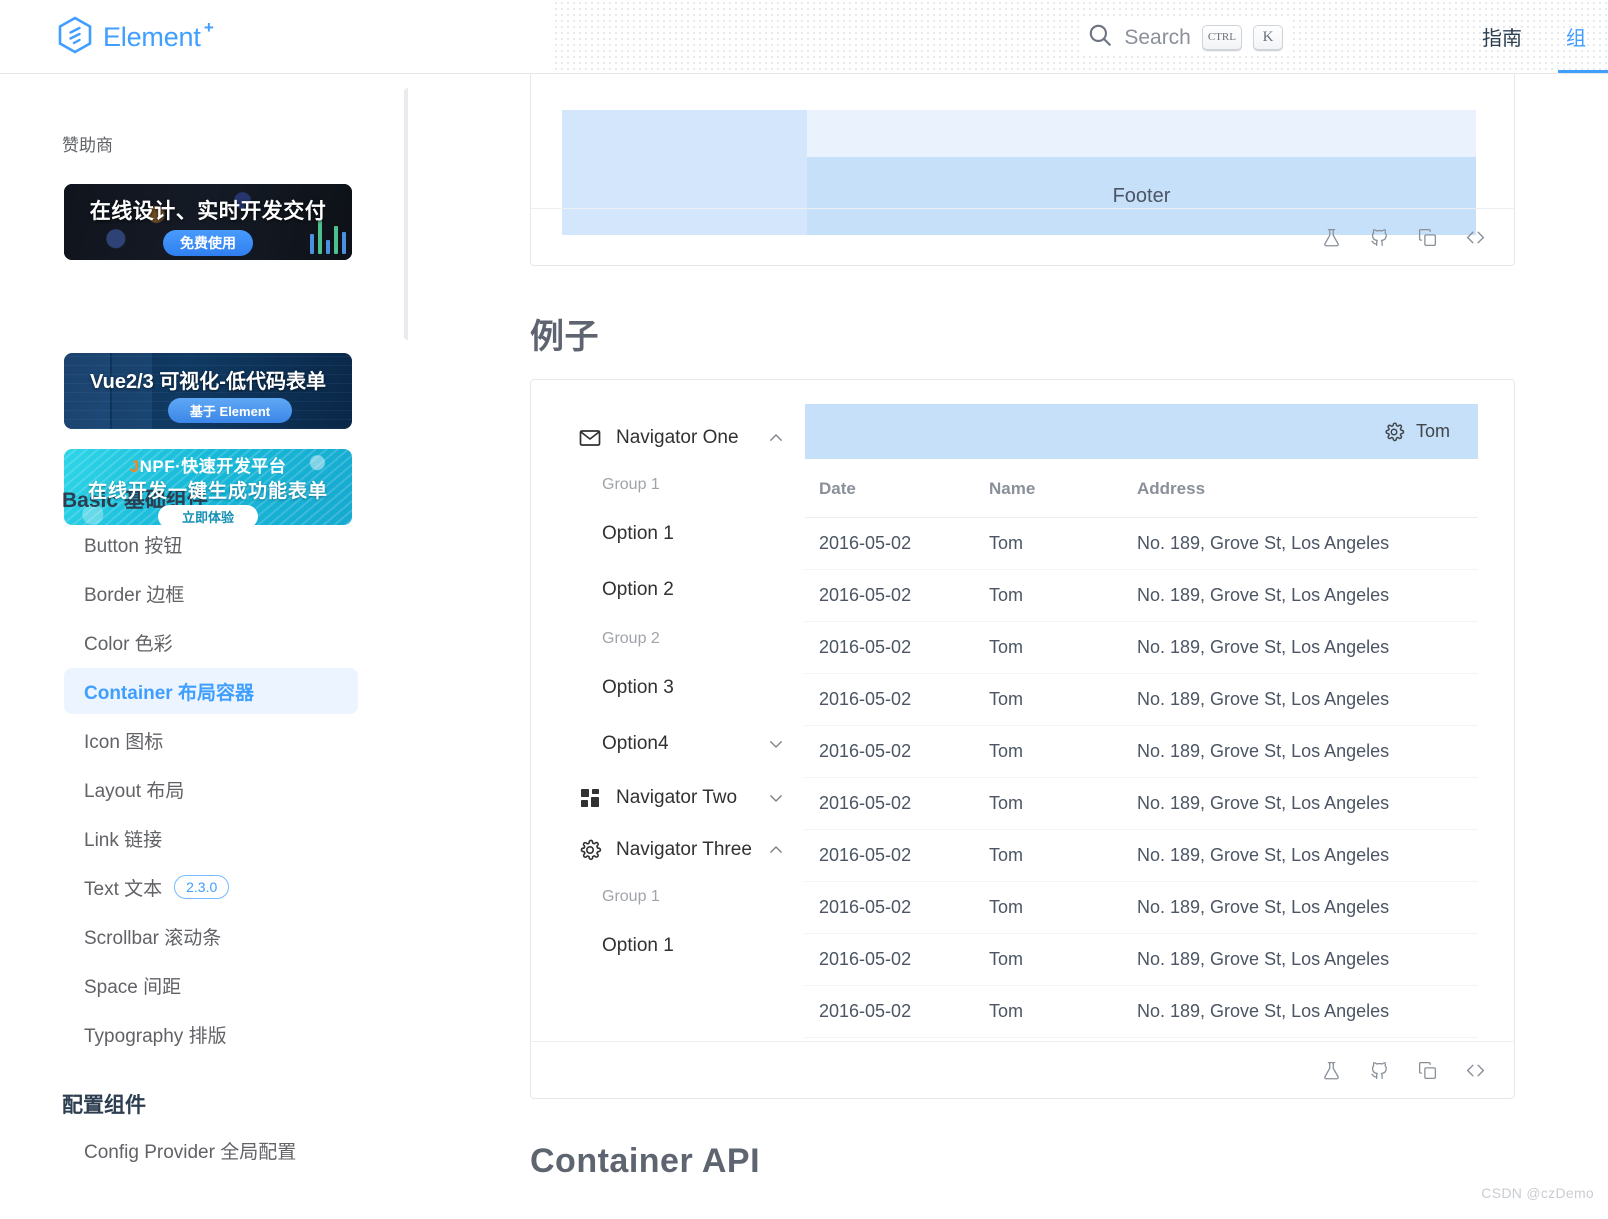 This screenshot has width=1608, height=1219. Describe the element at coordinates (683, 534) in the screenshot. I see `menu-item-option-1: Option 1` at that location.